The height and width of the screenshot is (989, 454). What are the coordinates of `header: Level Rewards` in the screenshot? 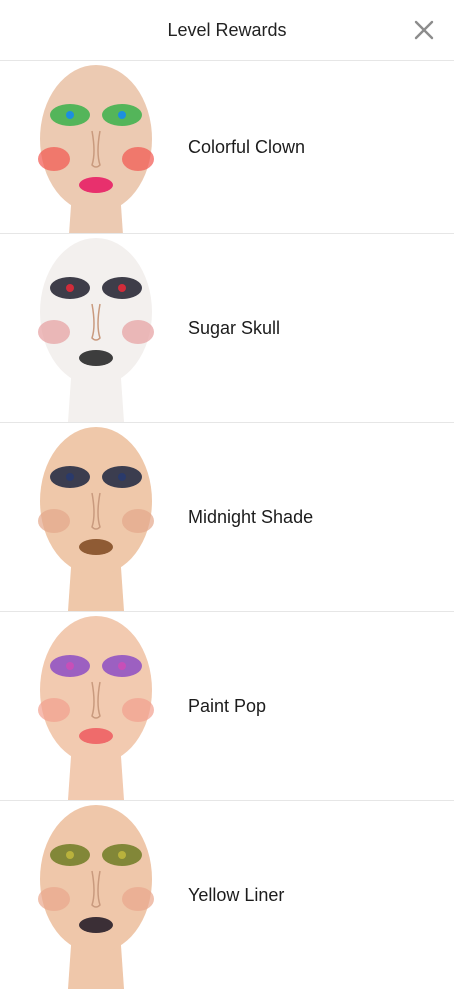 It's located at (227, 30).